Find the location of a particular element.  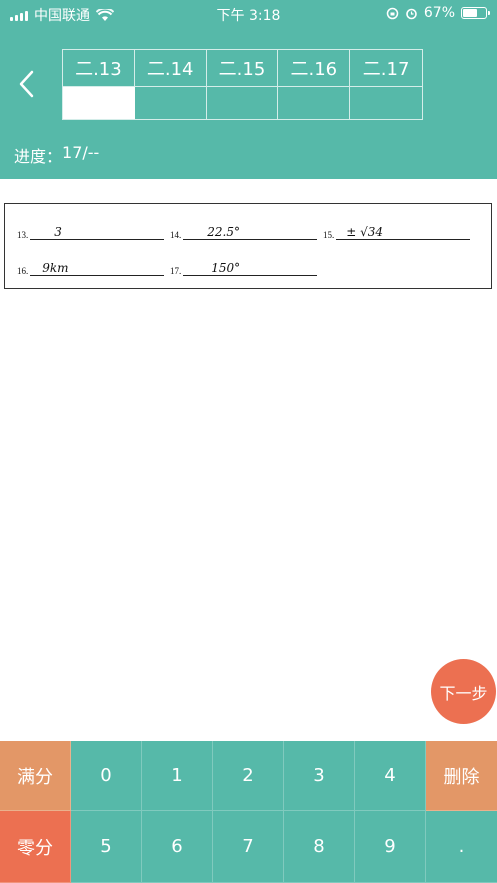

alarm-icon is located at coordinates (411, 13).